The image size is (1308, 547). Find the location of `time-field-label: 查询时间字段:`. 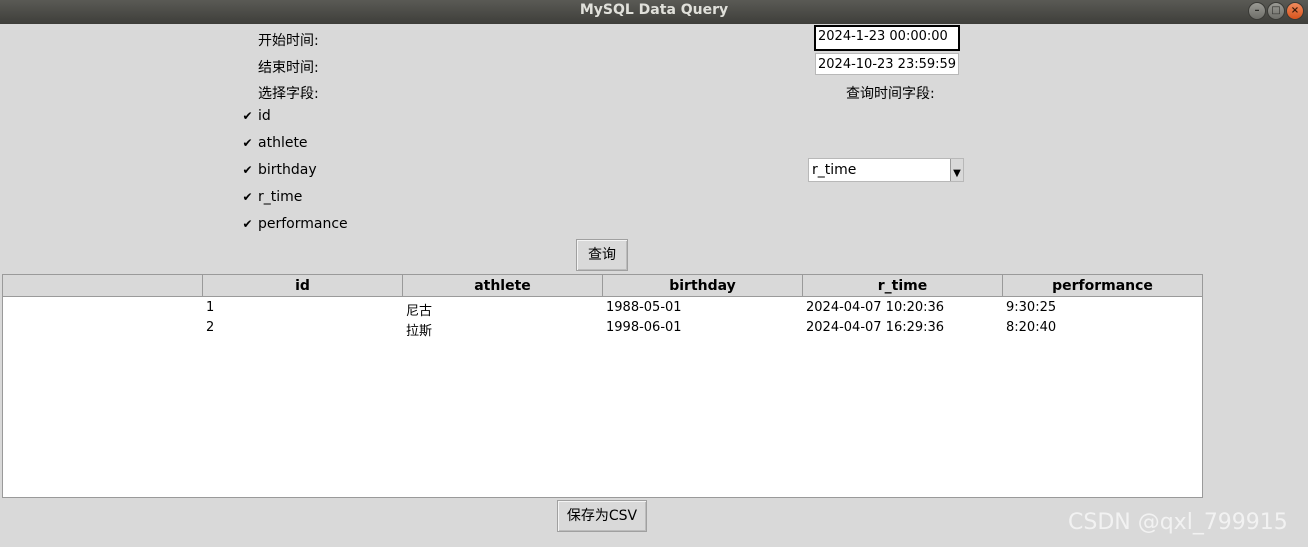

time-field-label: 查询时间字段: is located at coordinates (890, 94).